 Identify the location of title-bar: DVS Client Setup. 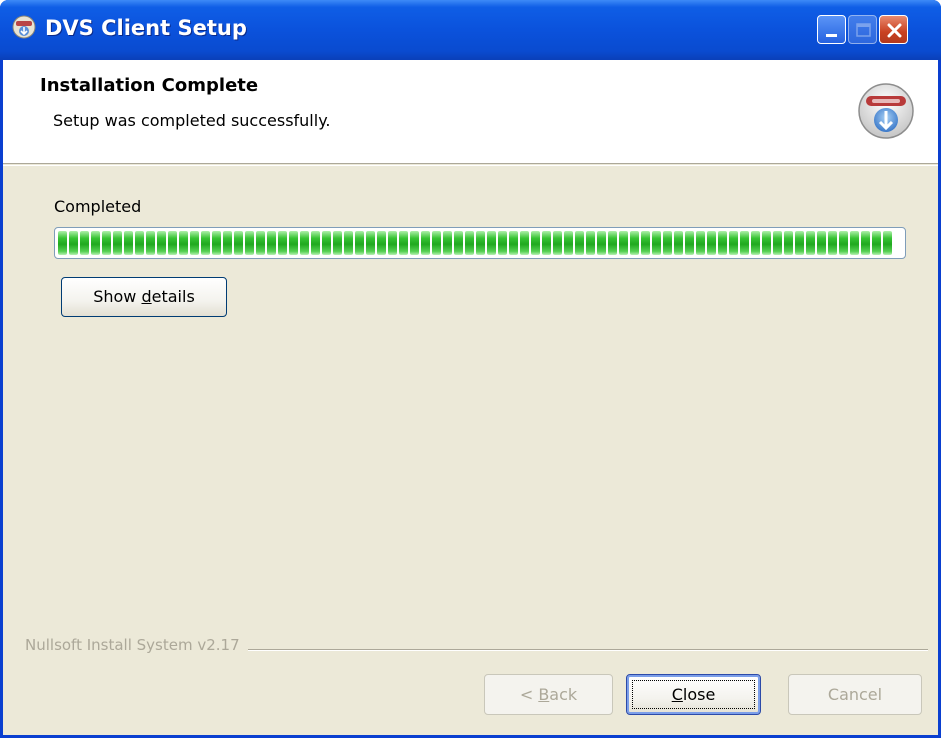
(470, 30).